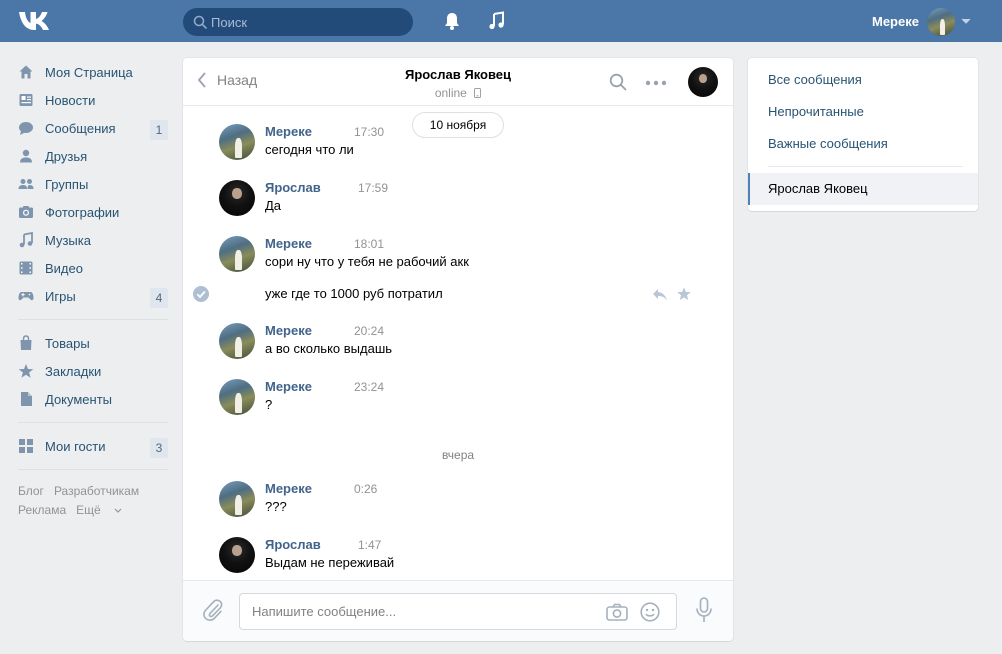 Image resolution: width=1002 pixels, height=654 pixels. Describe the element at coordinates (478, 93) in the screenshot. I see `mobile-phone-icon` at that location.